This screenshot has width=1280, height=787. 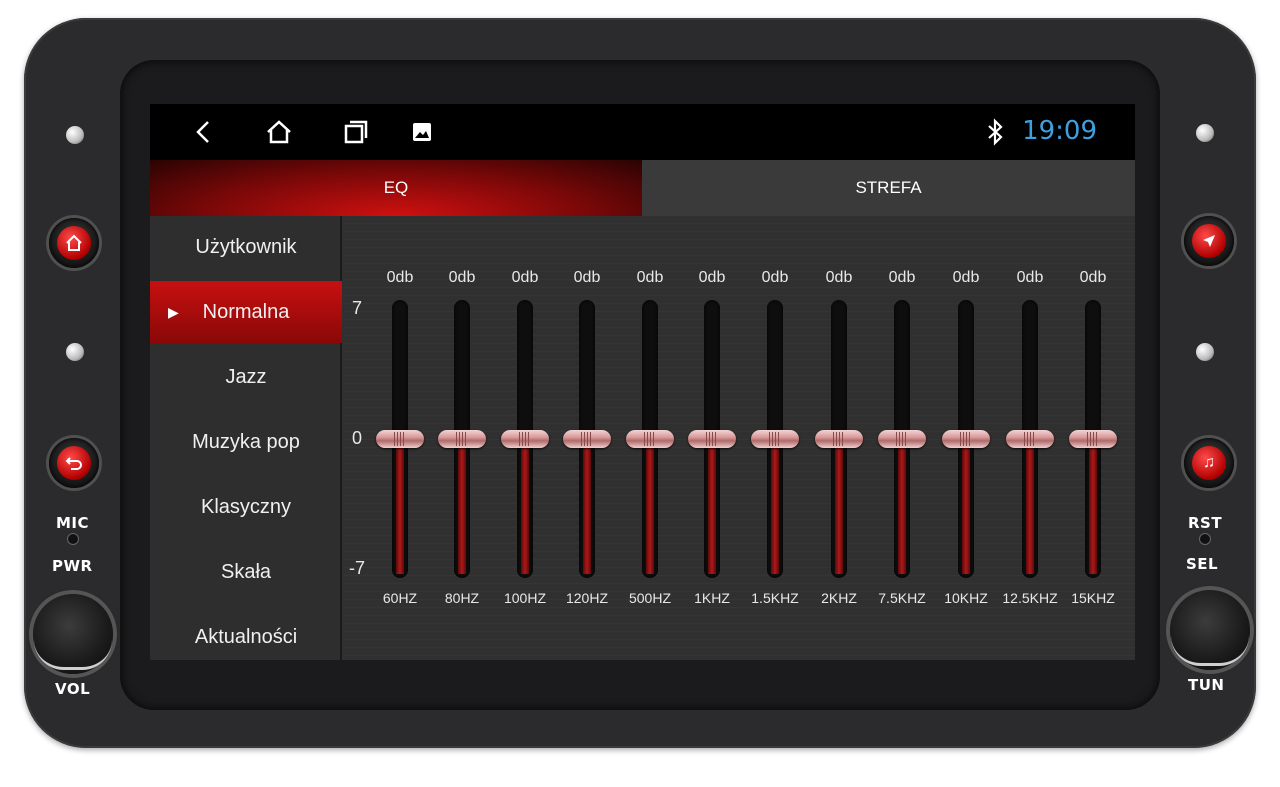 I want to click on band-frequency-label: 12.5KHZ, so click(x=1030, y=598).